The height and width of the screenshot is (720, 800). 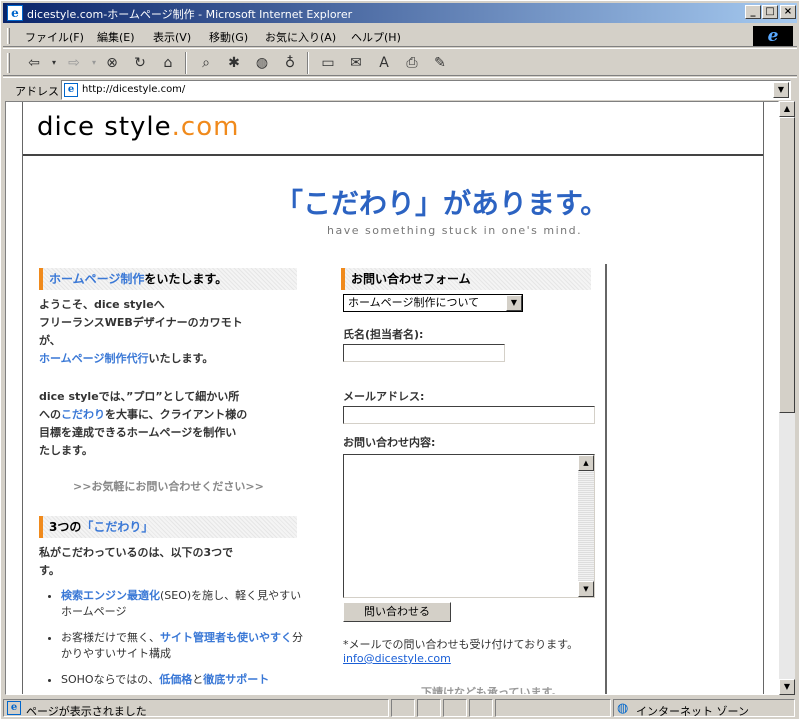 I want to click on list-item: 検索エンジン最適化(SEO)を施し、軽く見やすいホームページ, so click(x=183, y=604).